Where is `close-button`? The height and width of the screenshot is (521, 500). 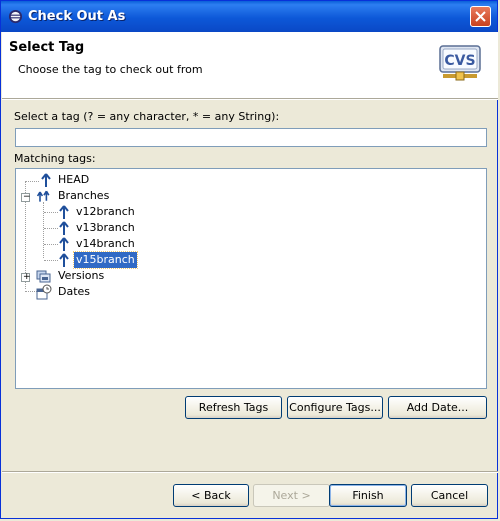 close-button is located at coordinates (480, 16).